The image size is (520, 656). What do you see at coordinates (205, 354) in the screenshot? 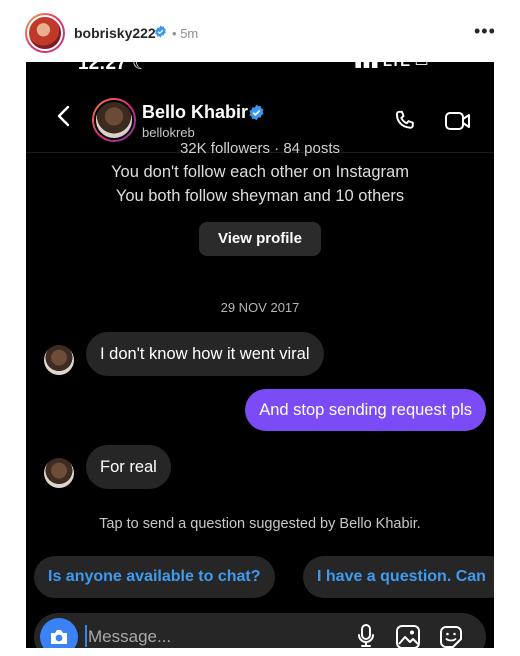
I see `message-bubble-incoming: I don't know how it went viral` at bounding box center [205, 354].